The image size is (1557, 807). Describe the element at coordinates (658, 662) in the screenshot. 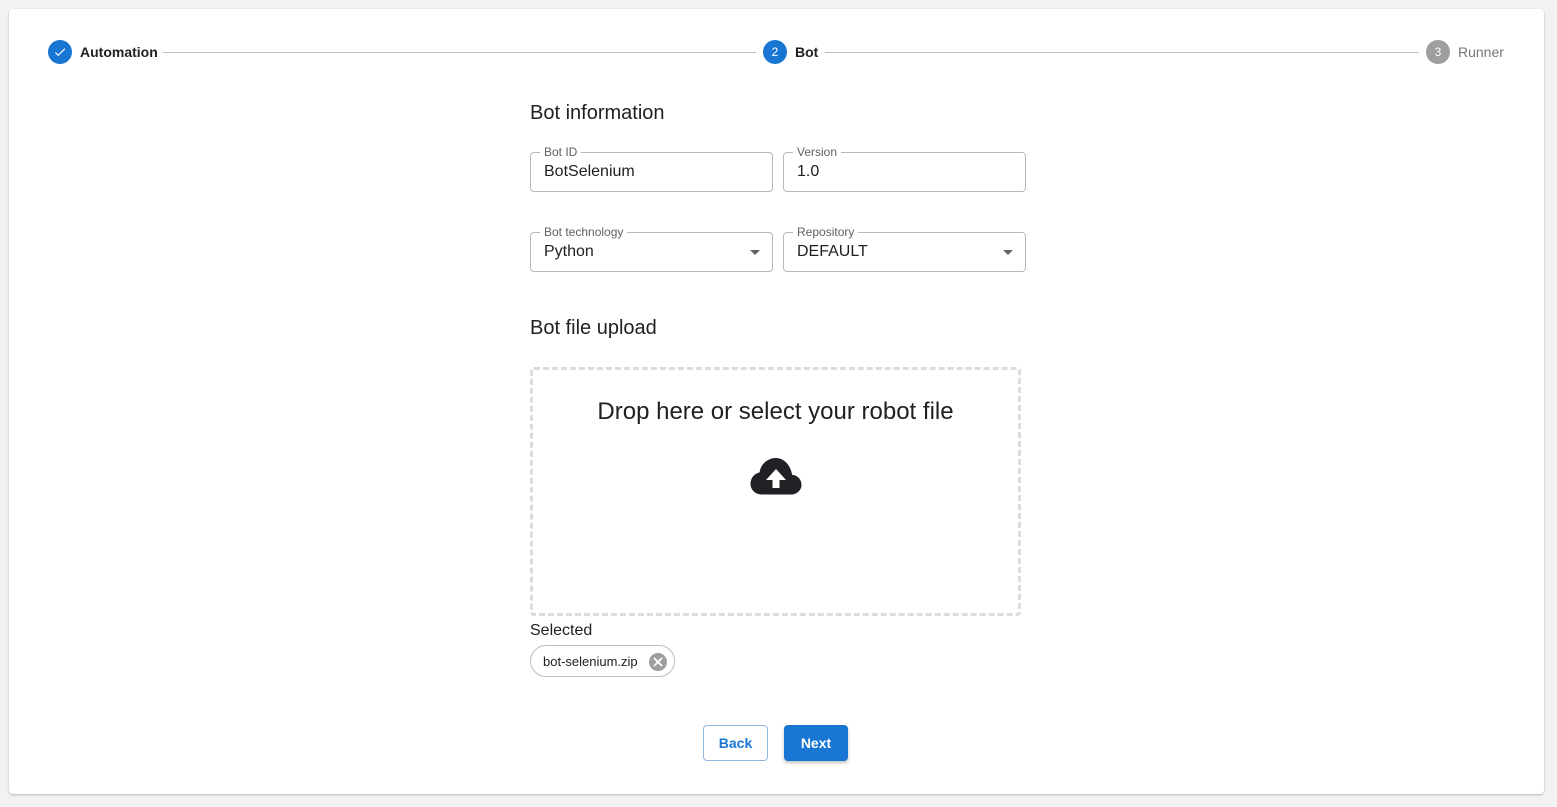

I see `close-icon` at that location.